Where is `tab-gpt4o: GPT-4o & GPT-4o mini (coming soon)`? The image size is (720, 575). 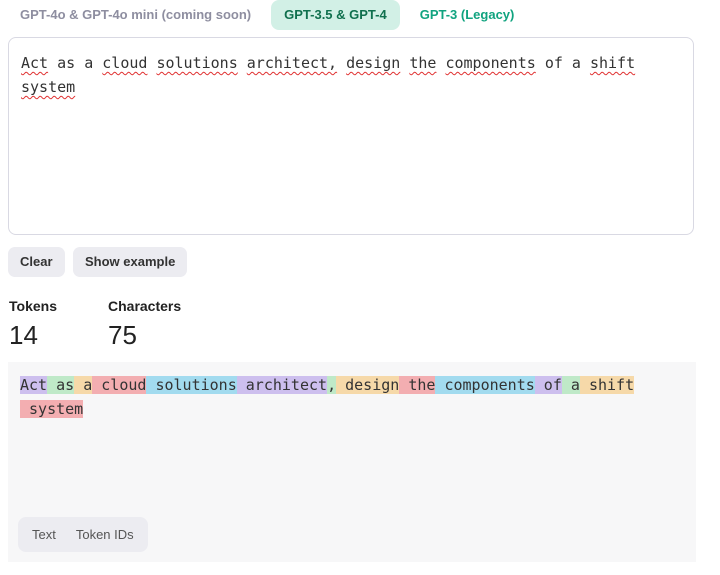
tab-gpt4o: GPT-4o & GPT-4o mini (coming soon) is located at coordinates (135, 15).